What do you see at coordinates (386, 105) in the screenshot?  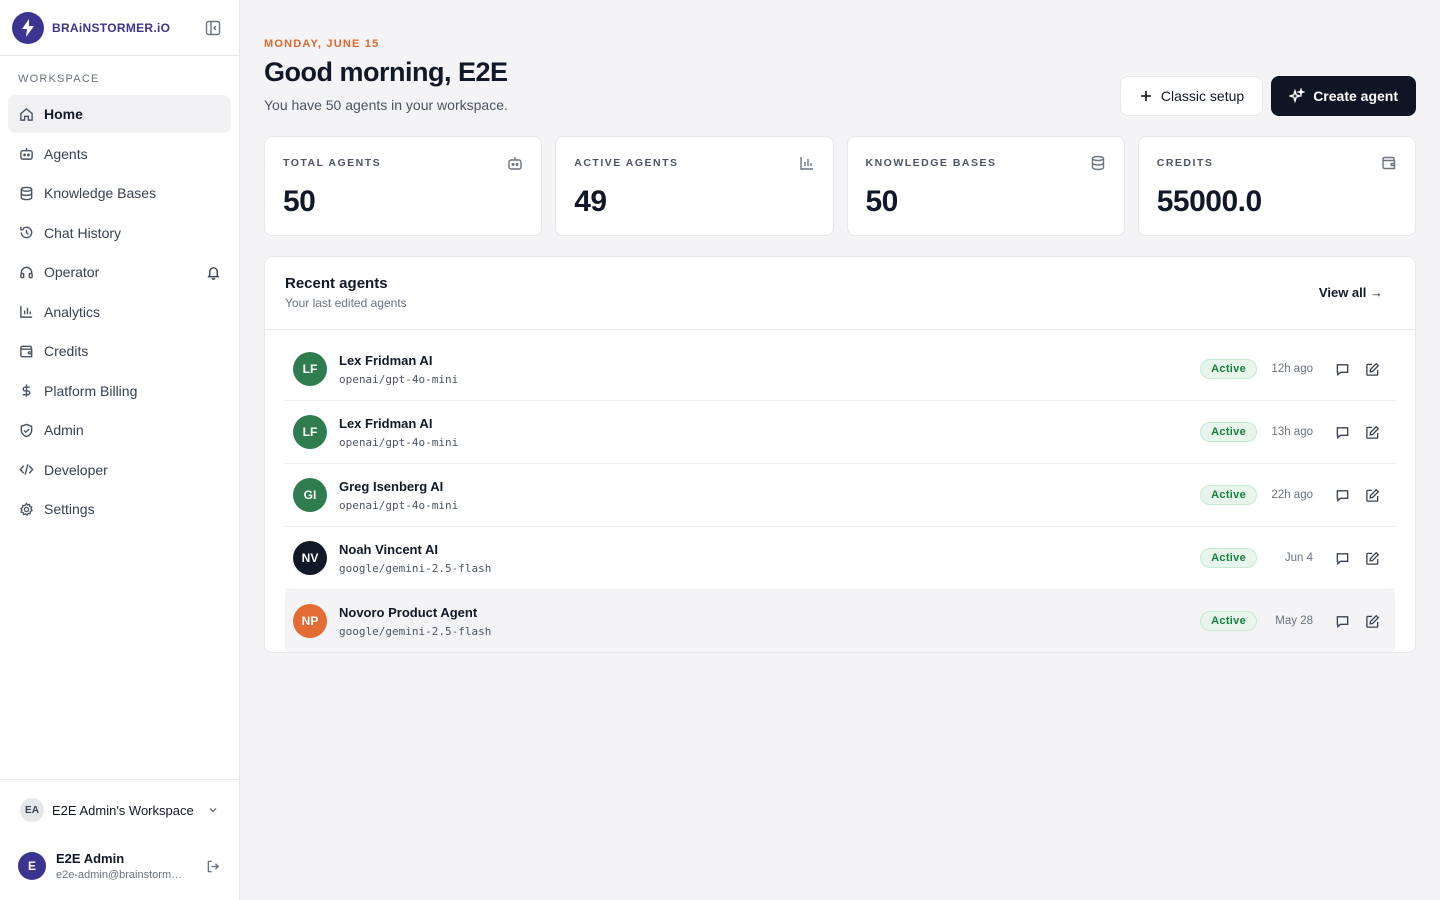 I see `page-subtitle: You have 50 agents in your workspace.` at bounding box center [386, 105].